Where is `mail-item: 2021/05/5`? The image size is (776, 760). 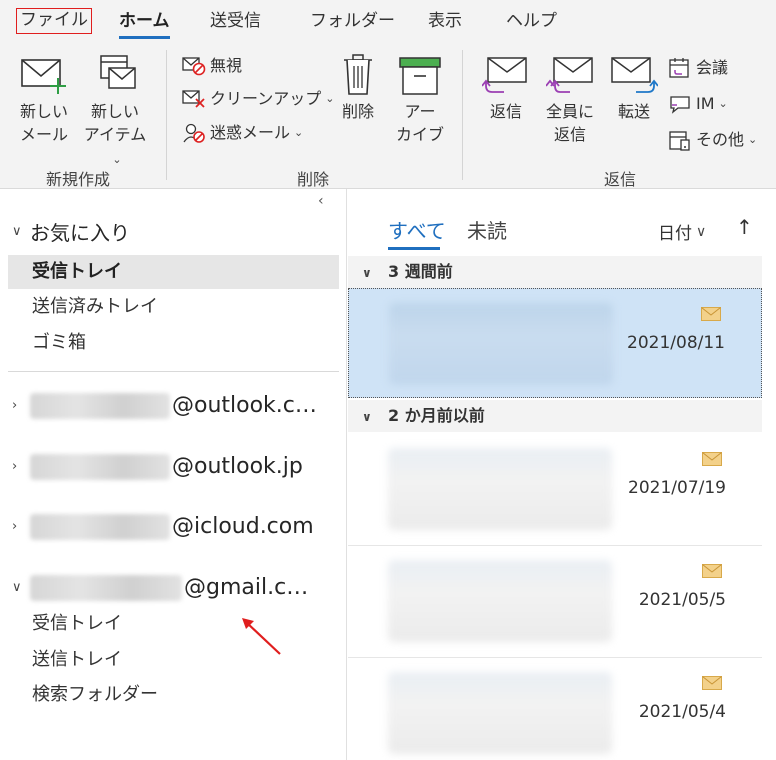 mail-item: 2021/05/5 is located at coordinates (555, 602).